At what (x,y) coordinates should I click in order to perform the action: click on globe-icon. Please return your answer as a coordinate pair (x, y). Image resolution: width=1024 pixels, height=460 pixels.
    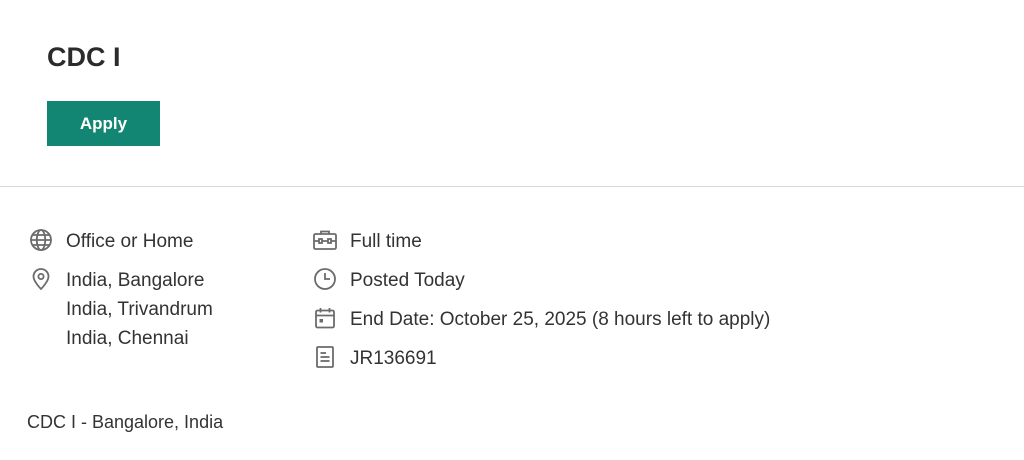
    Looking at the image, I should click on (41, 240).